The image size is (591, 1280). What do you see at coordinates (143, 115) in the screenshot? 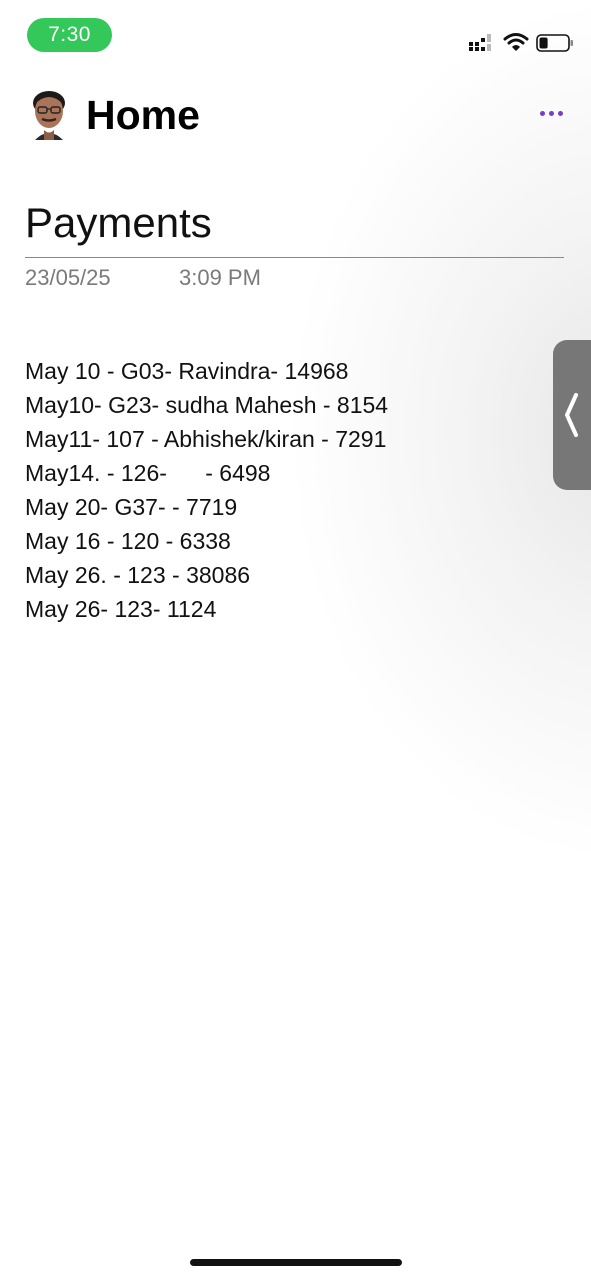
I see `page-title: Home` at bounding box center [143, 115].